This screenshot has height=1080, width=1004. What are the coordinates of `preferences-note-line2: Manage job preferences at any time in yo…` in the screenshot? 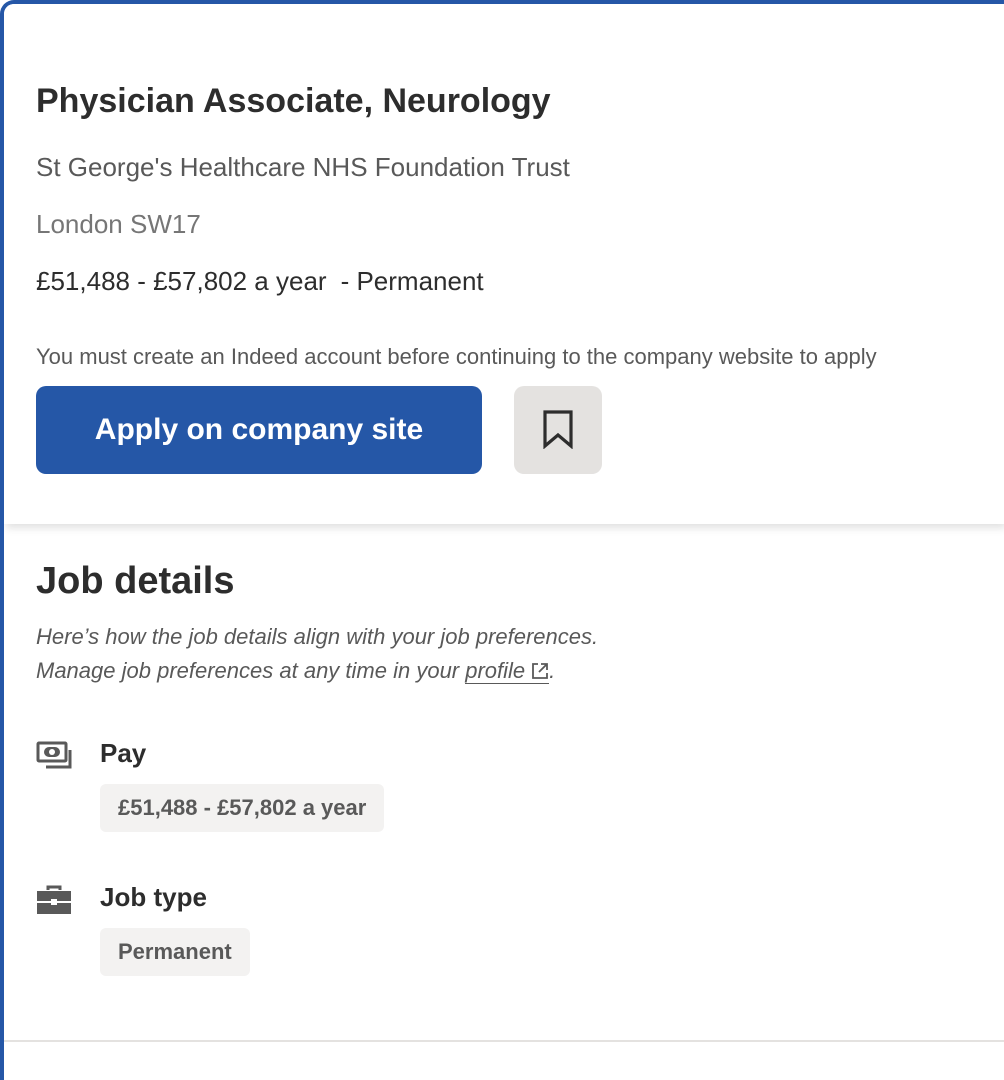 It's located at (317, 672).